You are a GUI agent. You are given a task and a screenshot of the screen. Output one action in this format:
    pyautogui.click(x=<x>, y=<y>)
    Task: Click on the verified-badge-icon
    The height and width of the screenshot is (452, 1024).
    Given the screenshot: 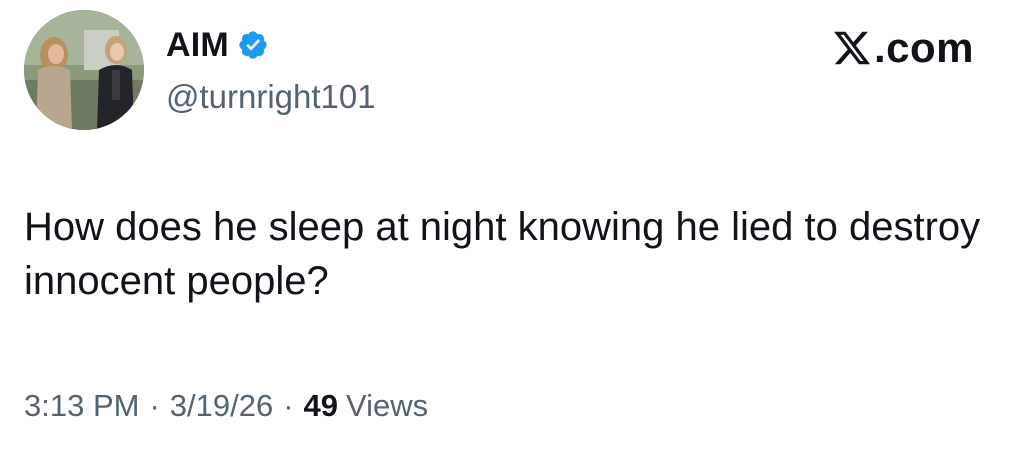 What is the action you would take?
    pyautogui.click(x=253, y=45)
    